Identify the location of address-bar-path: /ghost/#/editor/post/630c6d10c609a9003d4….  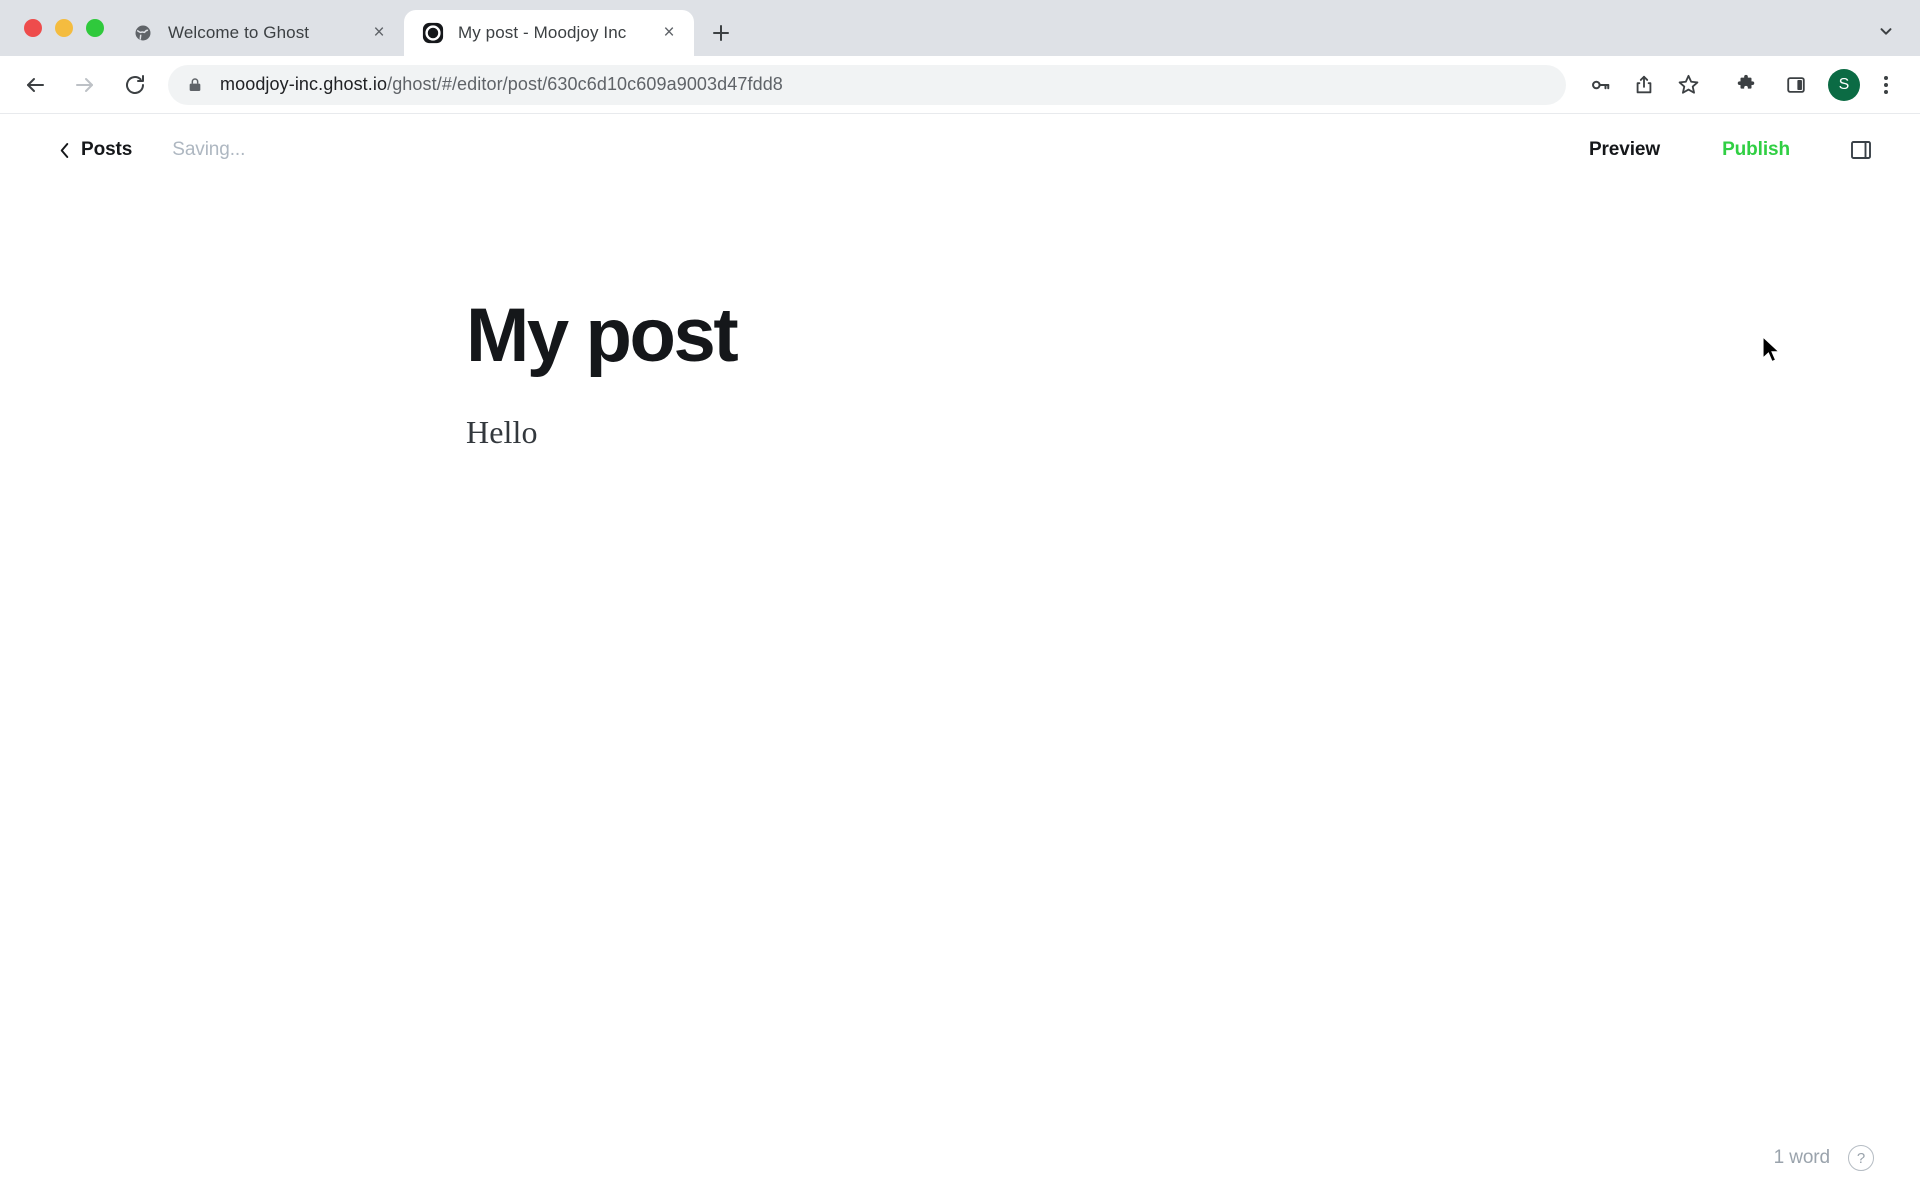
(585, 84).